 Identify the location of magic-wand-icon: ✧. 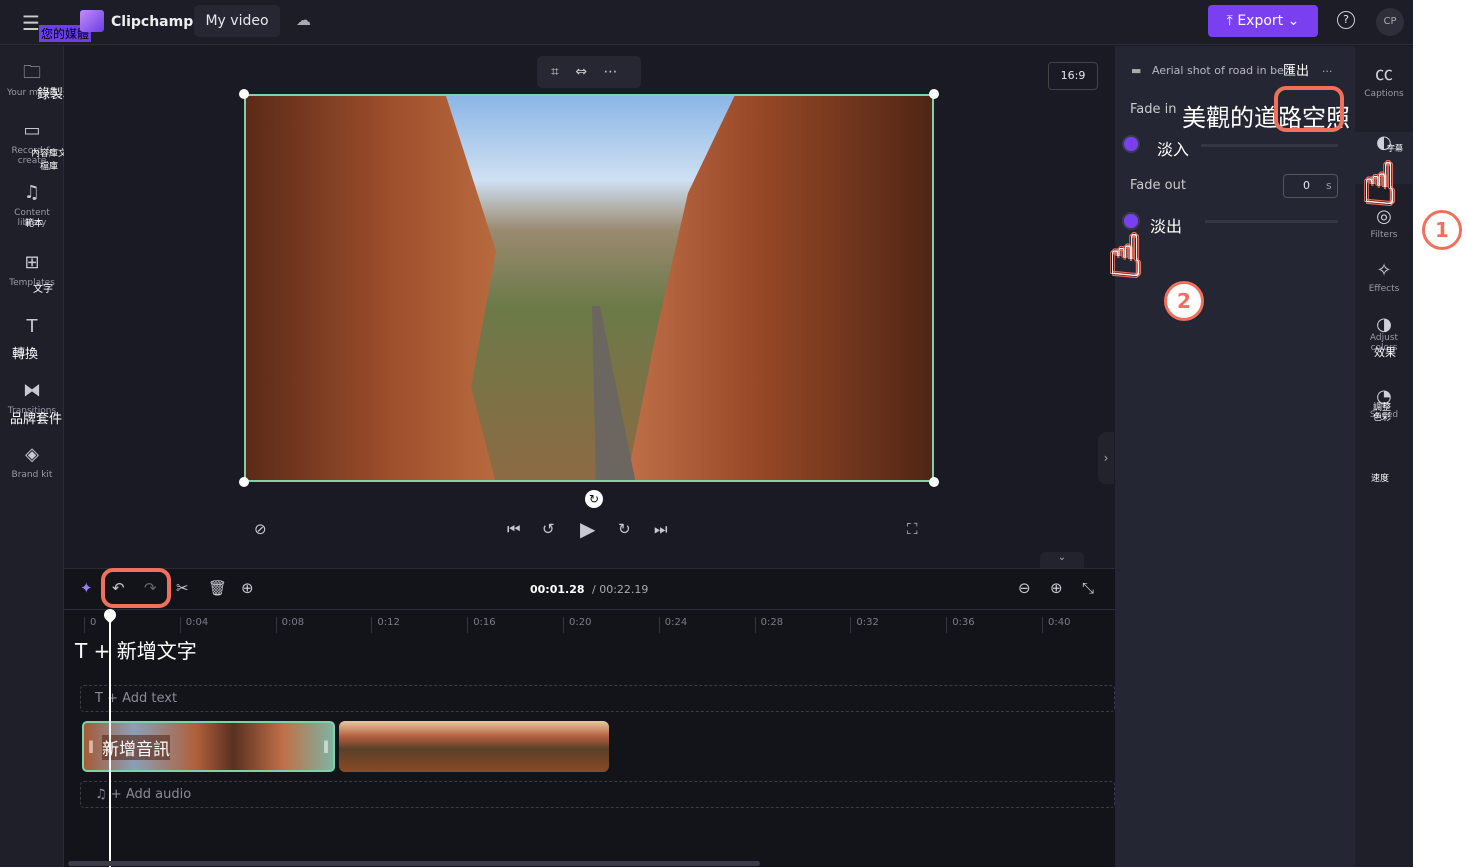
(1384, 270).